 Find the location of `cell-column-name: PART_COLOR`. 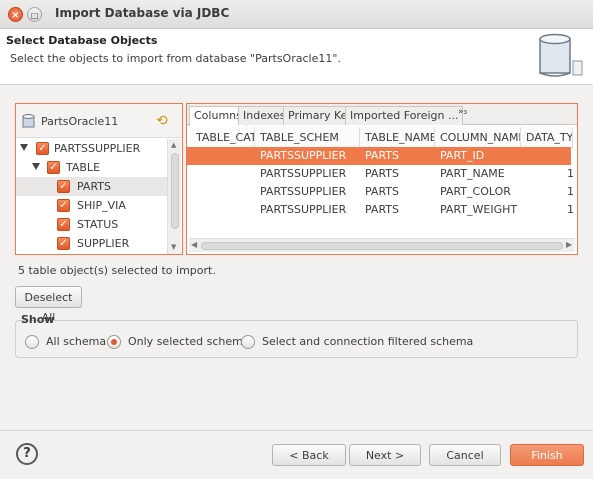

cell-column-name: PART_COLOR is located at coordinates (475, 191).